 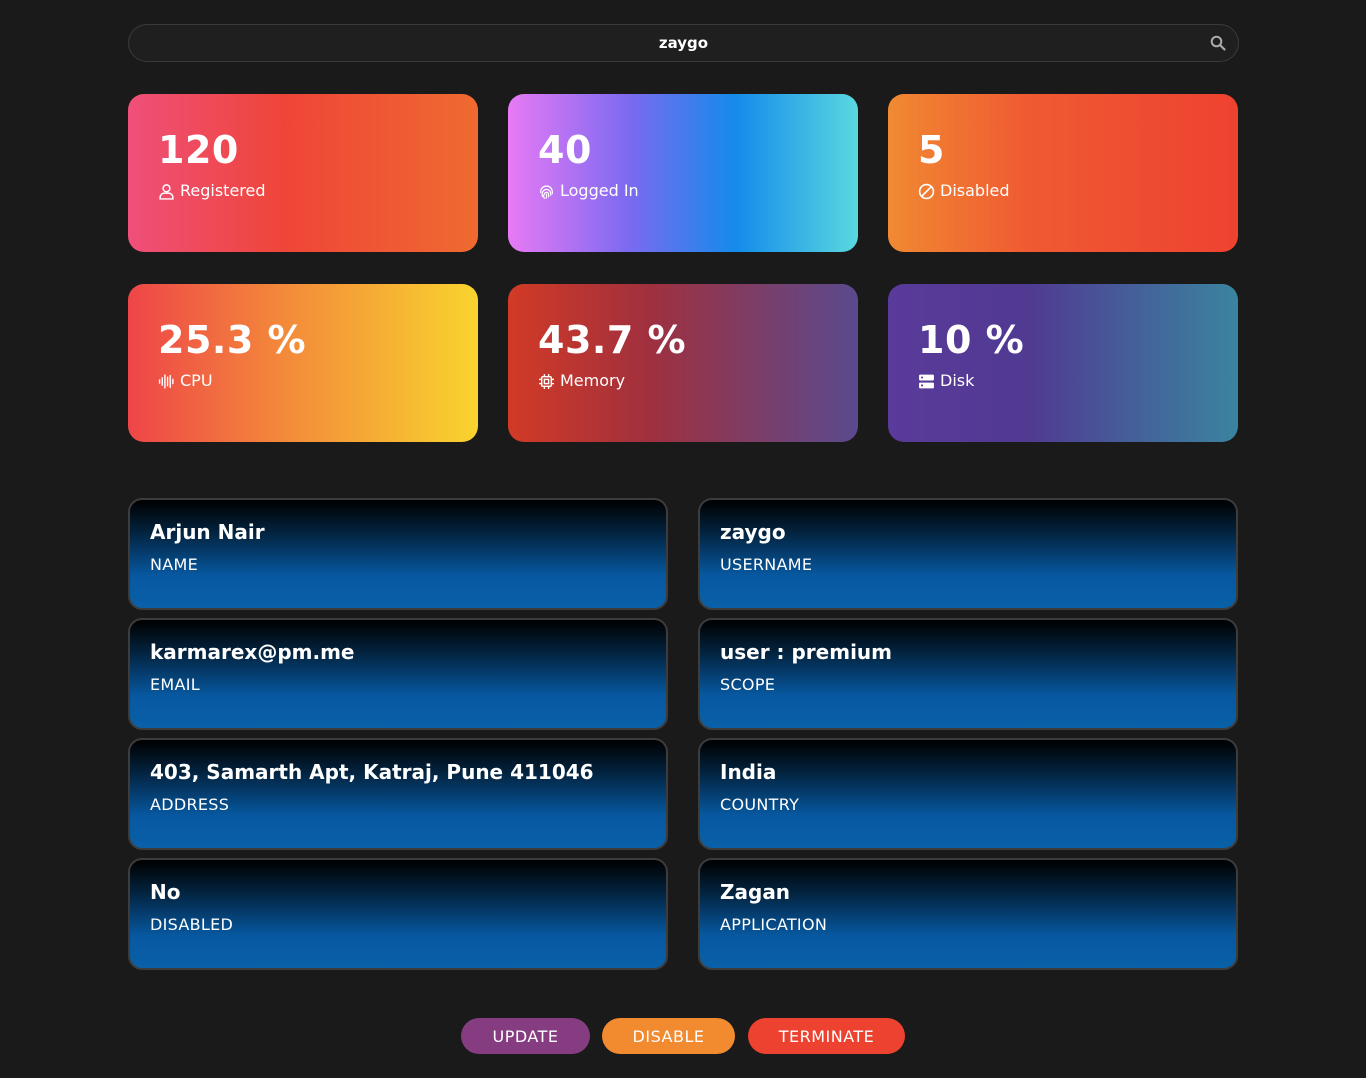 I want to click on stat-label: Disk, so click(x=957, y=380).